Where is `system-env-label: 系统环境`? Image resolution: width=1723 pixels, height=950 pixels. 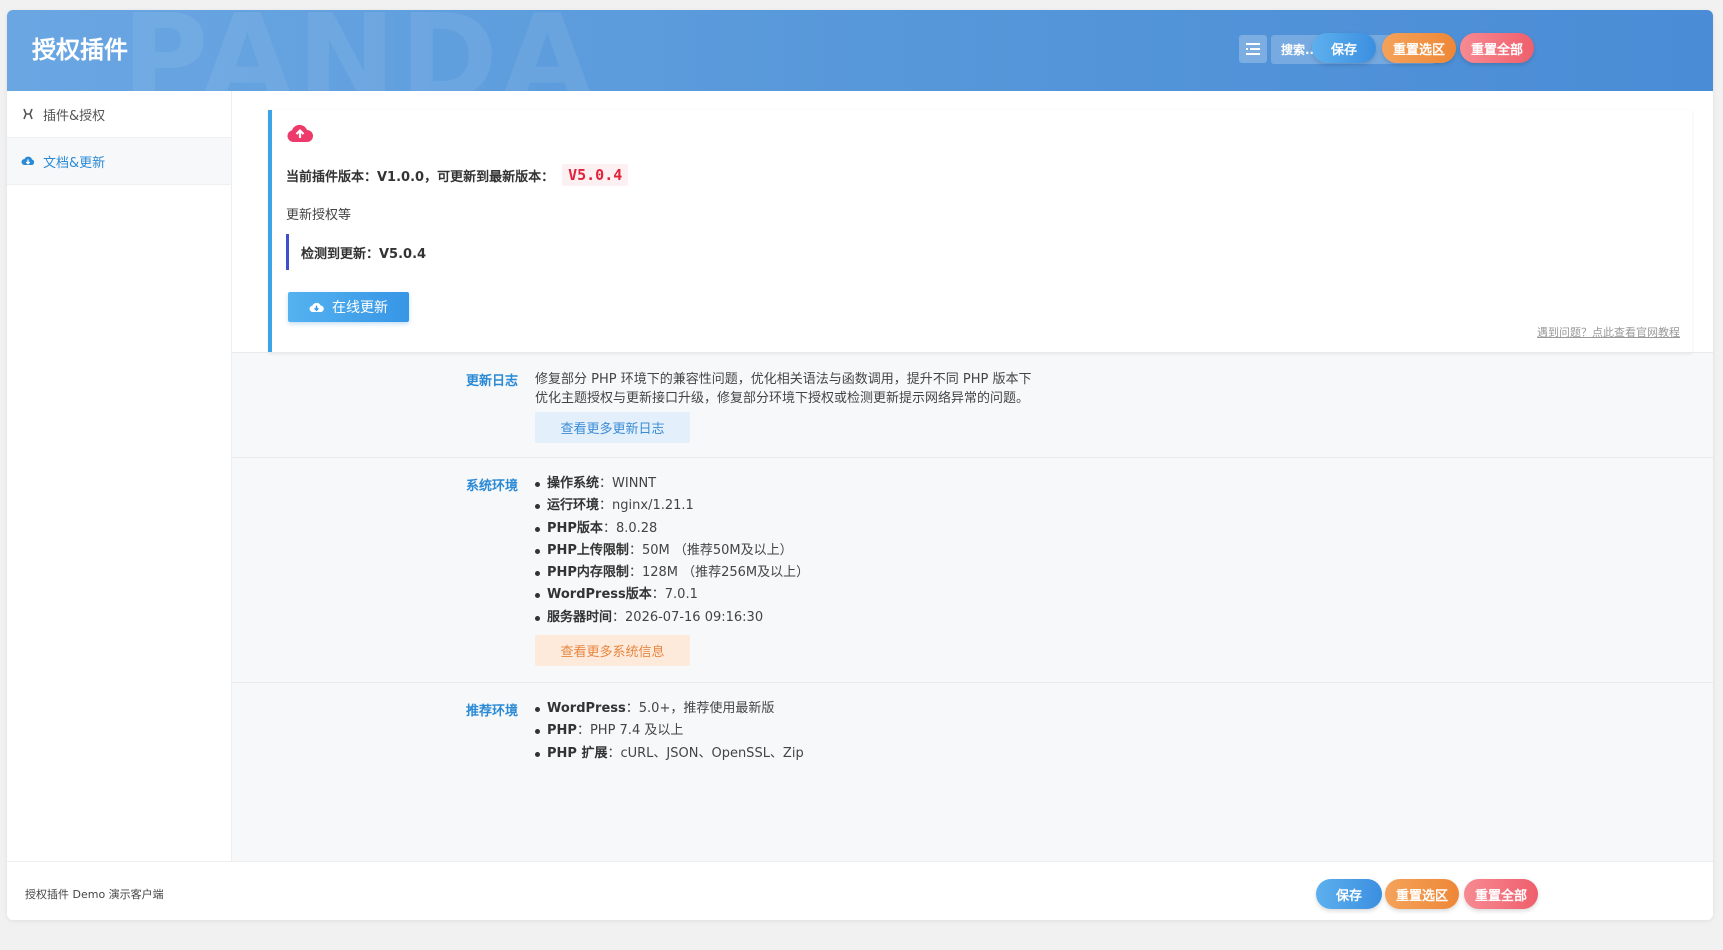
system-env-label: 系统环境 is located at coordinates (491, 486).